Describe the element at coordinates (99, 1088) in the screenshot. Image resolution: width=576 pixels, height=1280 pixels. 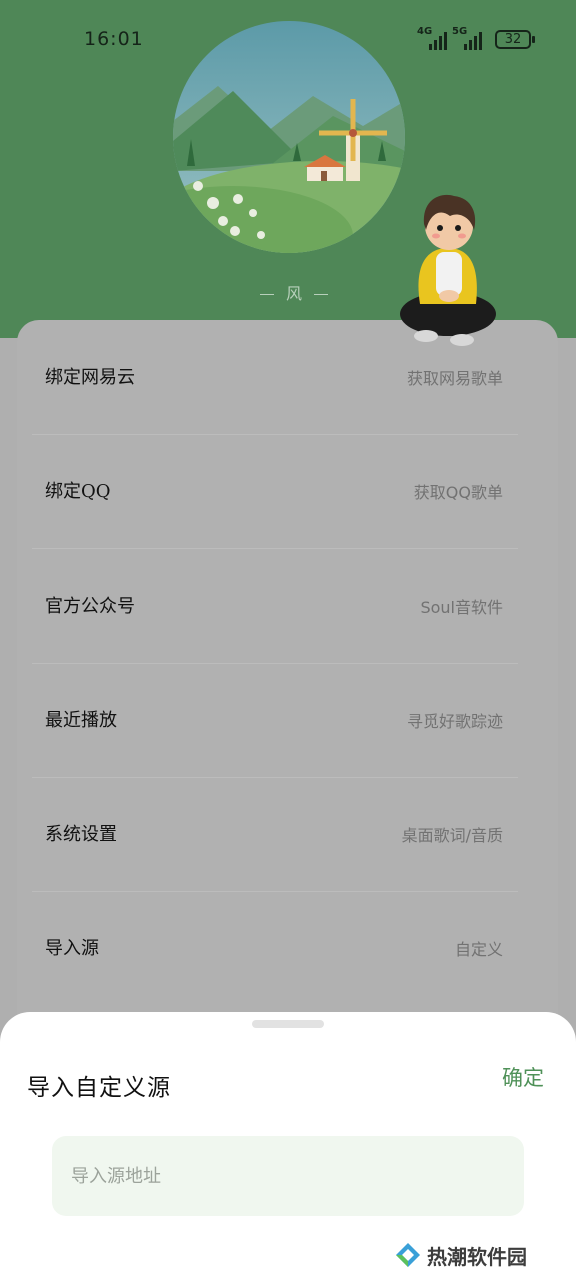
I see `sheet-title: 导入自定义源` at that location.